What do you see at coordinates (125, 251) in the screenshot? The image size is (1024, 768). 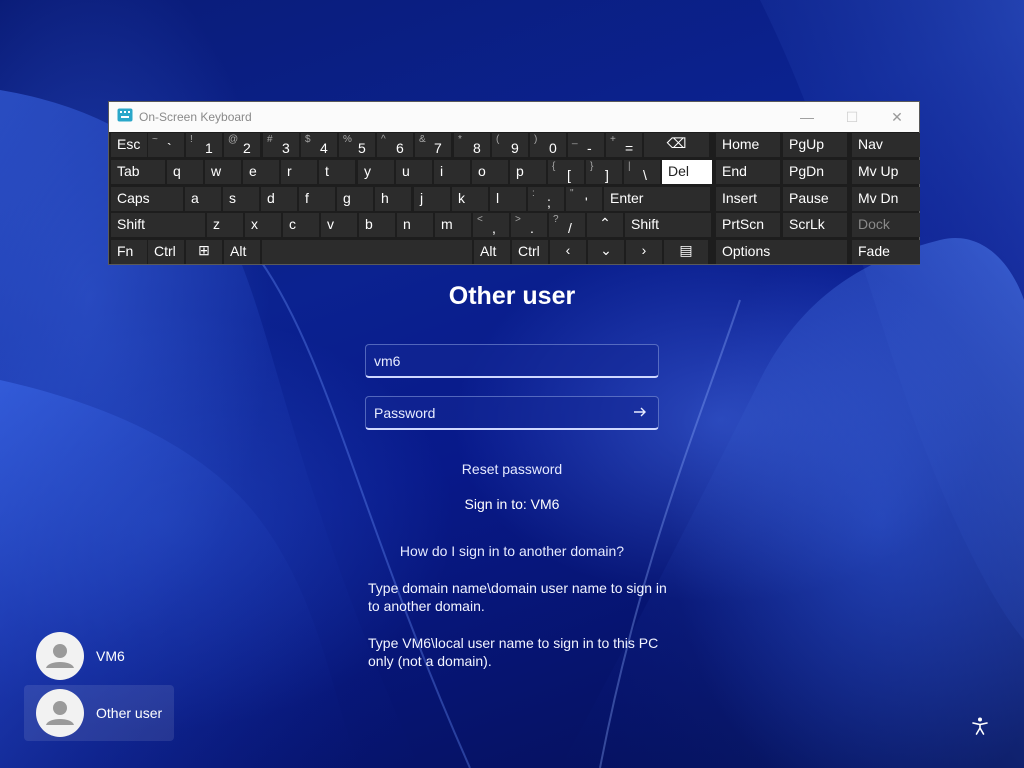 I see `key-legend: Fn` at bounding box center [125, 251].